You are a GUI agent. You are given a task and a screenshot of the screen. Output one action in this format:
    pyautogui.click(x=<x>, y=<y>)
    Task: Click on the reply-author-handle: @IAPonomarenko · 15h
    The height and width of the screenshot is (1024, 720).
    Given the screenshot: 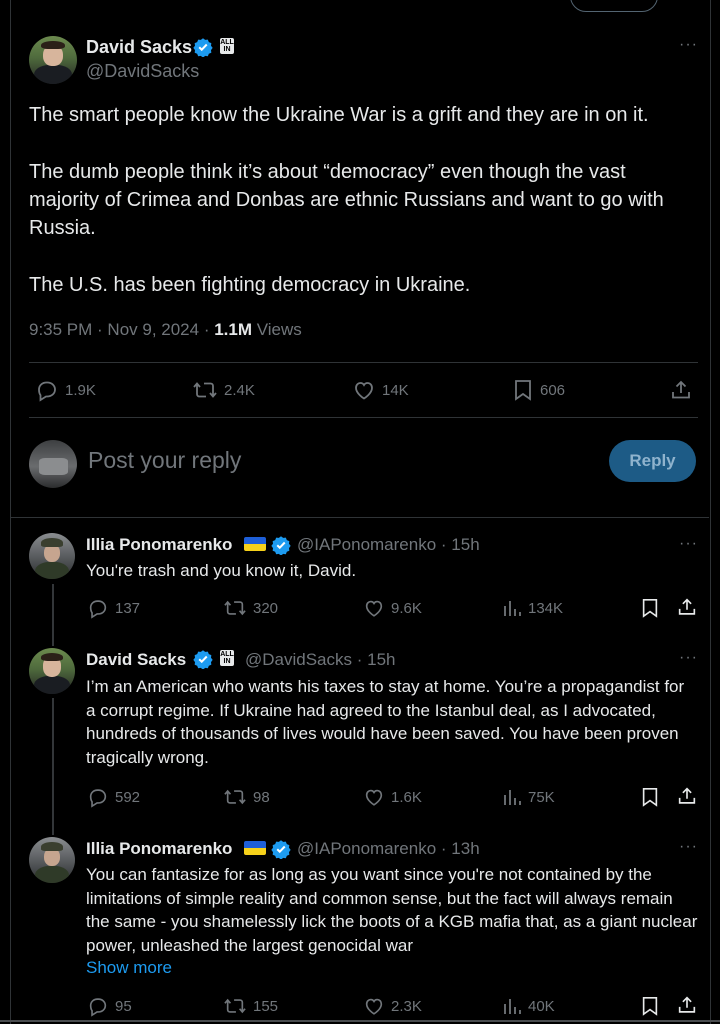 What is the action you would take?
    pyautogui.click(x=388, y=545)
    